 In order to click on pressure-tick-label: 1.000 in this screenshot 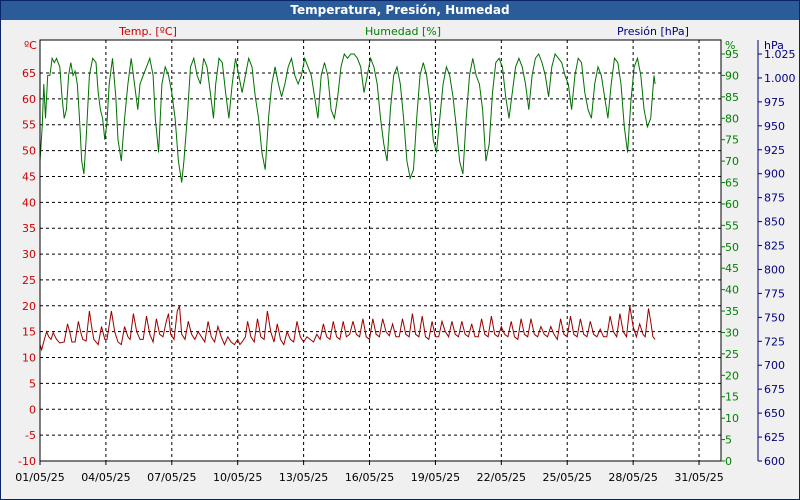, I will do `click(780, 78)`.